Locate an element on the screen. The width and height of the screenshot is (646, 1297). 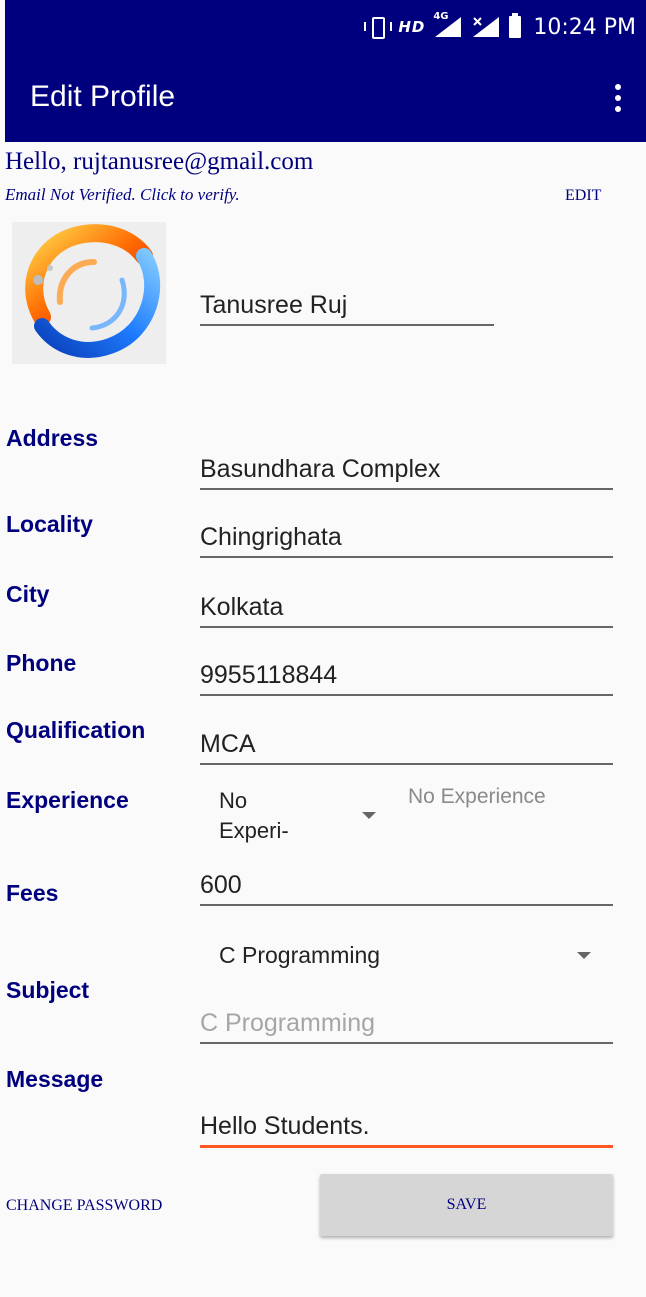
phone-value: 9955118844 is located at coordinates (269, 675).